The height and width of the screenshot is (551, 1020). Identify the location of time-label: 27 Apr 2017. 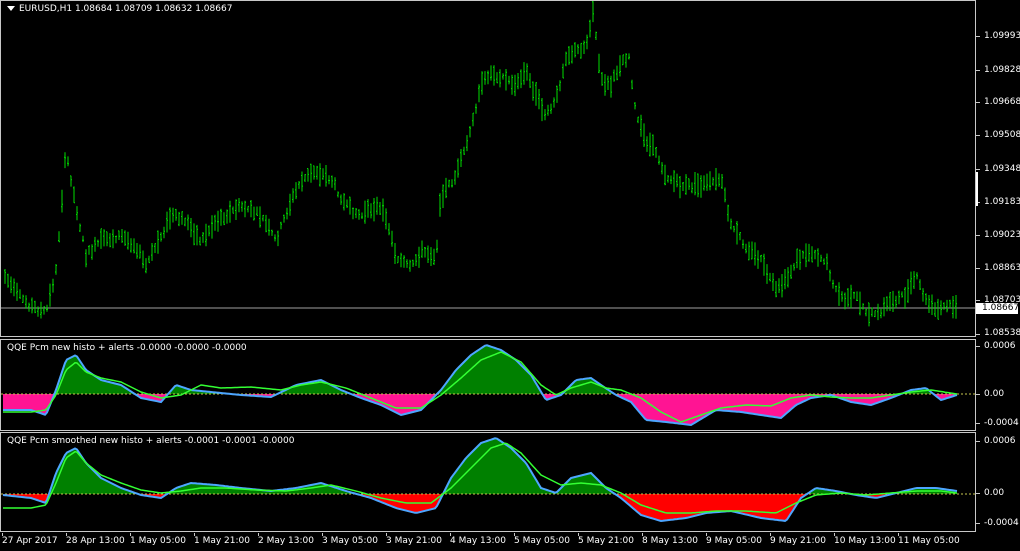
(30, 541).